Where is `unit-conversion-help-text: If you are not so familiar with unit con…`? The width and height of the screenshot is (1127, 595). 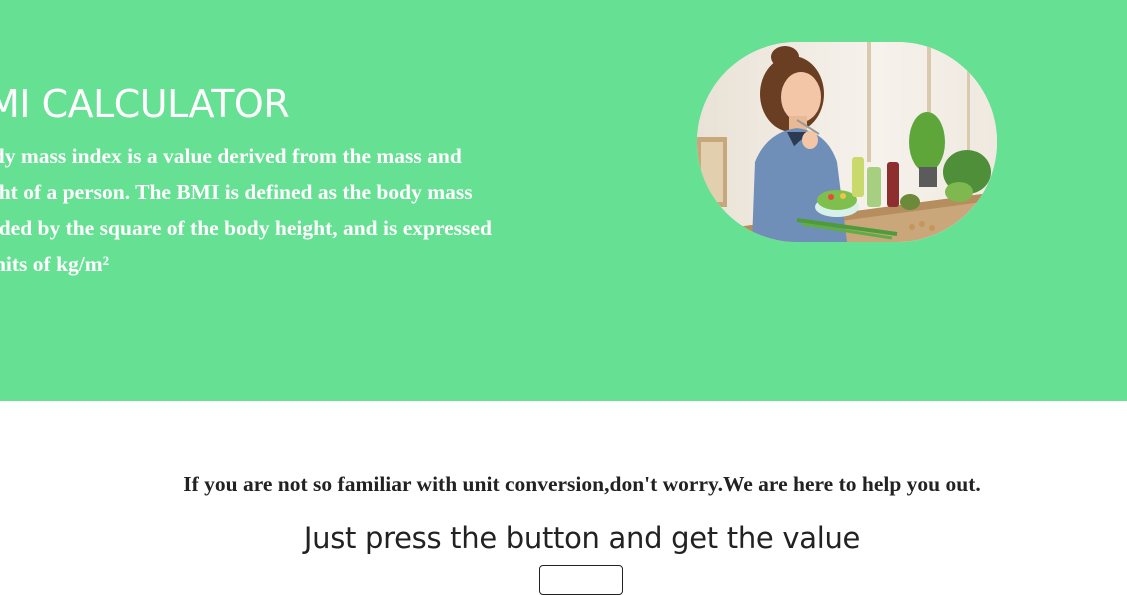
unit-conversion-help-text: If you are not so familiar with unit con… is located at coordinates (582, 484).